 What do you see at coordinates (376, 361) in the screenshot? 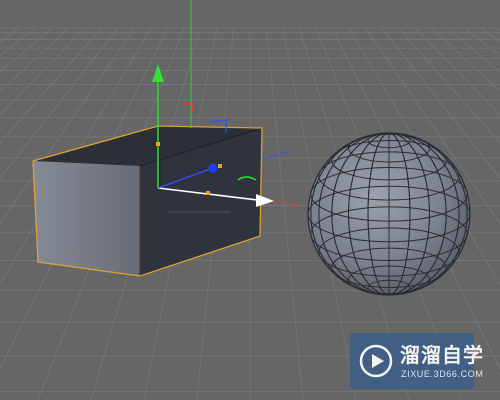
I see `play-icon` at bounding box center [376, 361].